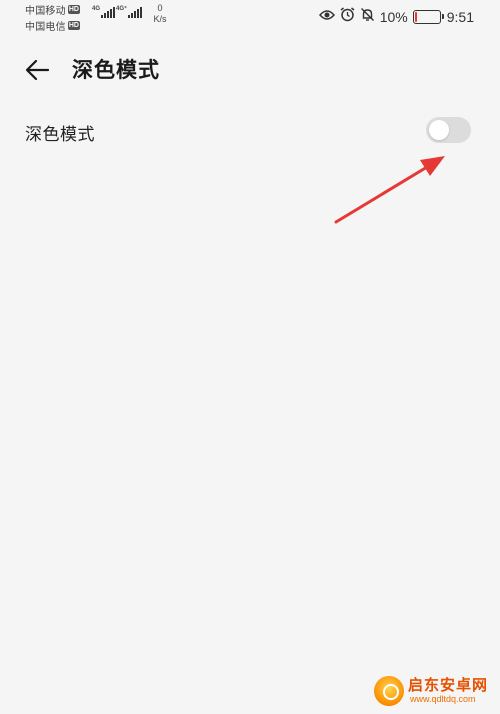  I want to click on signal-strength-icon: 4G⁺, so click(129, 12).